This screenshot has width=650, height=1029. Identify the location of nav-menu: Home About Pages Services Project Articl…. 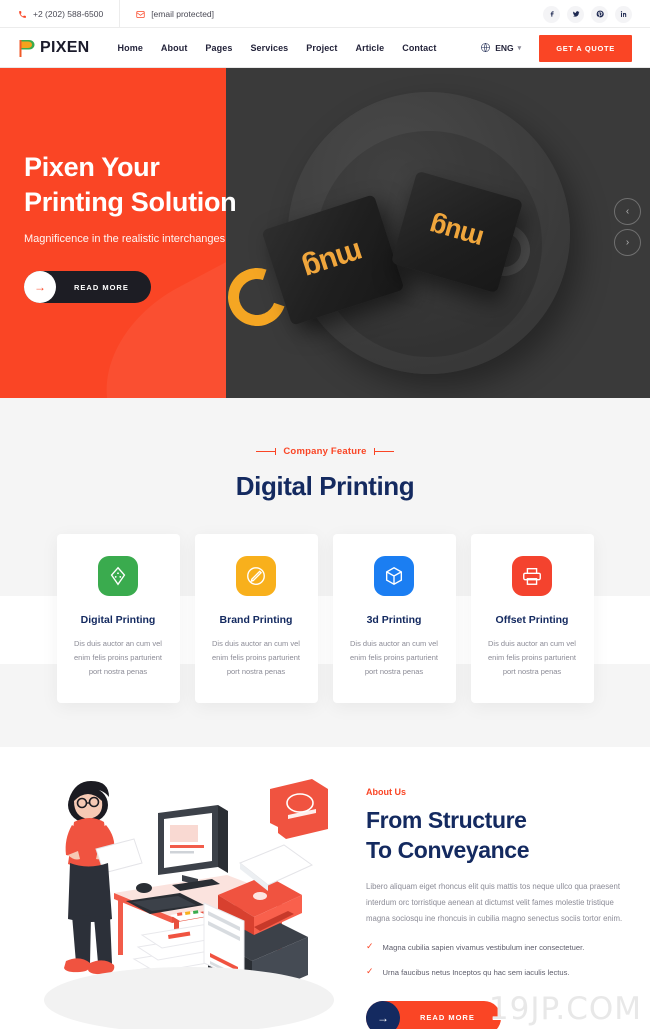
(277, 48).